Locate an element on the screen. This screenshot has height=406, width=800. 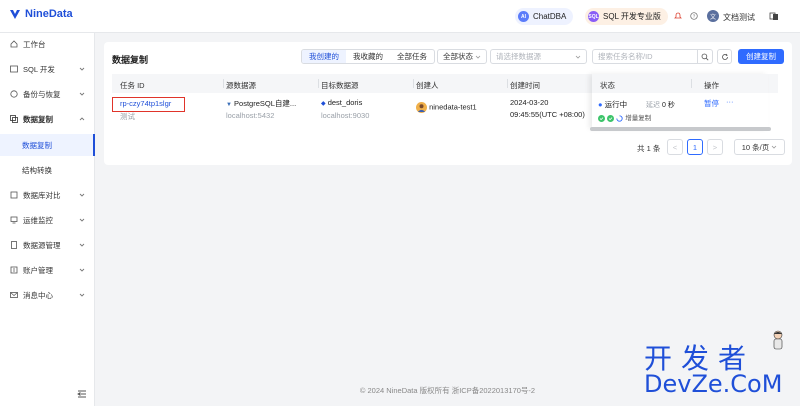
user-name: 文档测试 is located at coordinates (739, 17).